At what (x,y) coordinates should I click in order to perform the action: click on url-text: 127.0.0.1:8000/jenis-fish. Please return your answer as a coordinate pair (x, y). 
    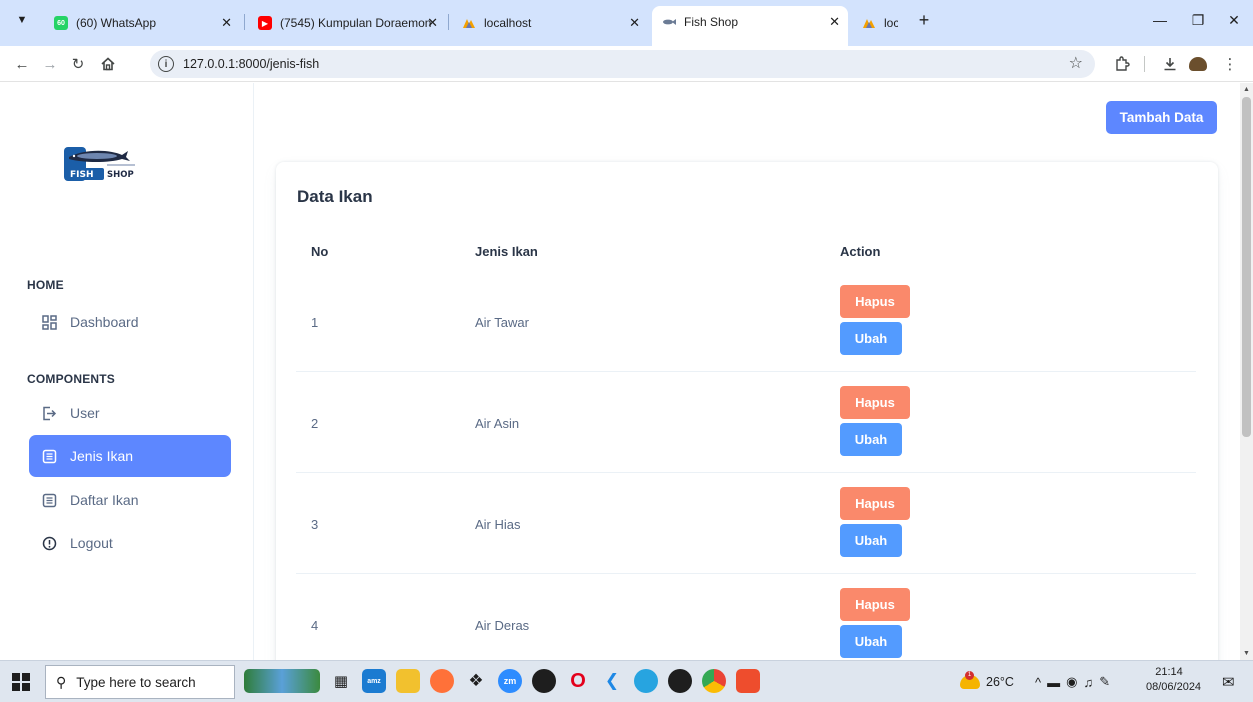
    Looking at the image, I should click on (251, 64).